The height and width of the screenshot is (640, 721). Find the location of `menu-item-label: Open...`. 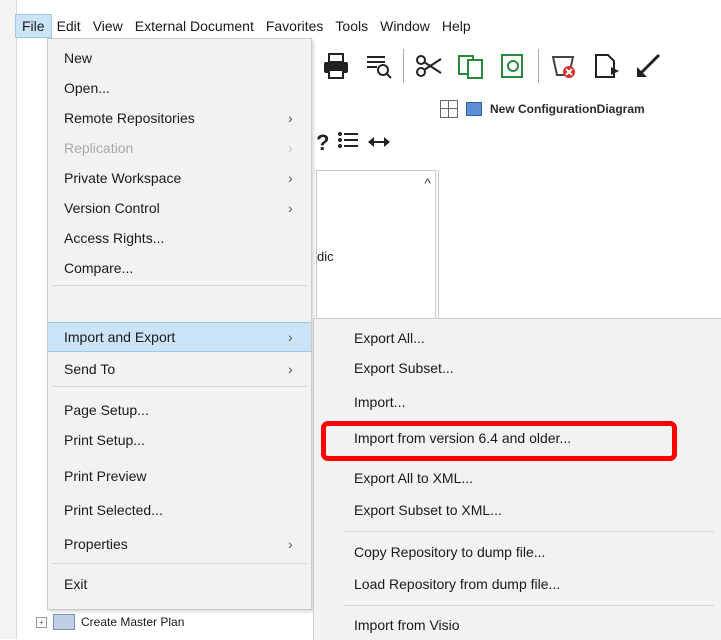

menu-item-label: Open... is located at coordinates (87, 88).